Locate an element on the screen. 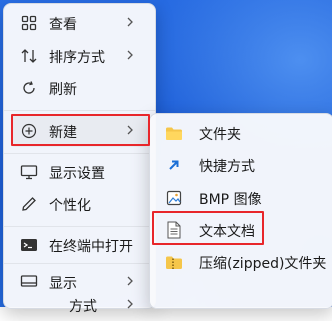  submenu-item-label: 文本文档 is located at coordinates (227, 232).